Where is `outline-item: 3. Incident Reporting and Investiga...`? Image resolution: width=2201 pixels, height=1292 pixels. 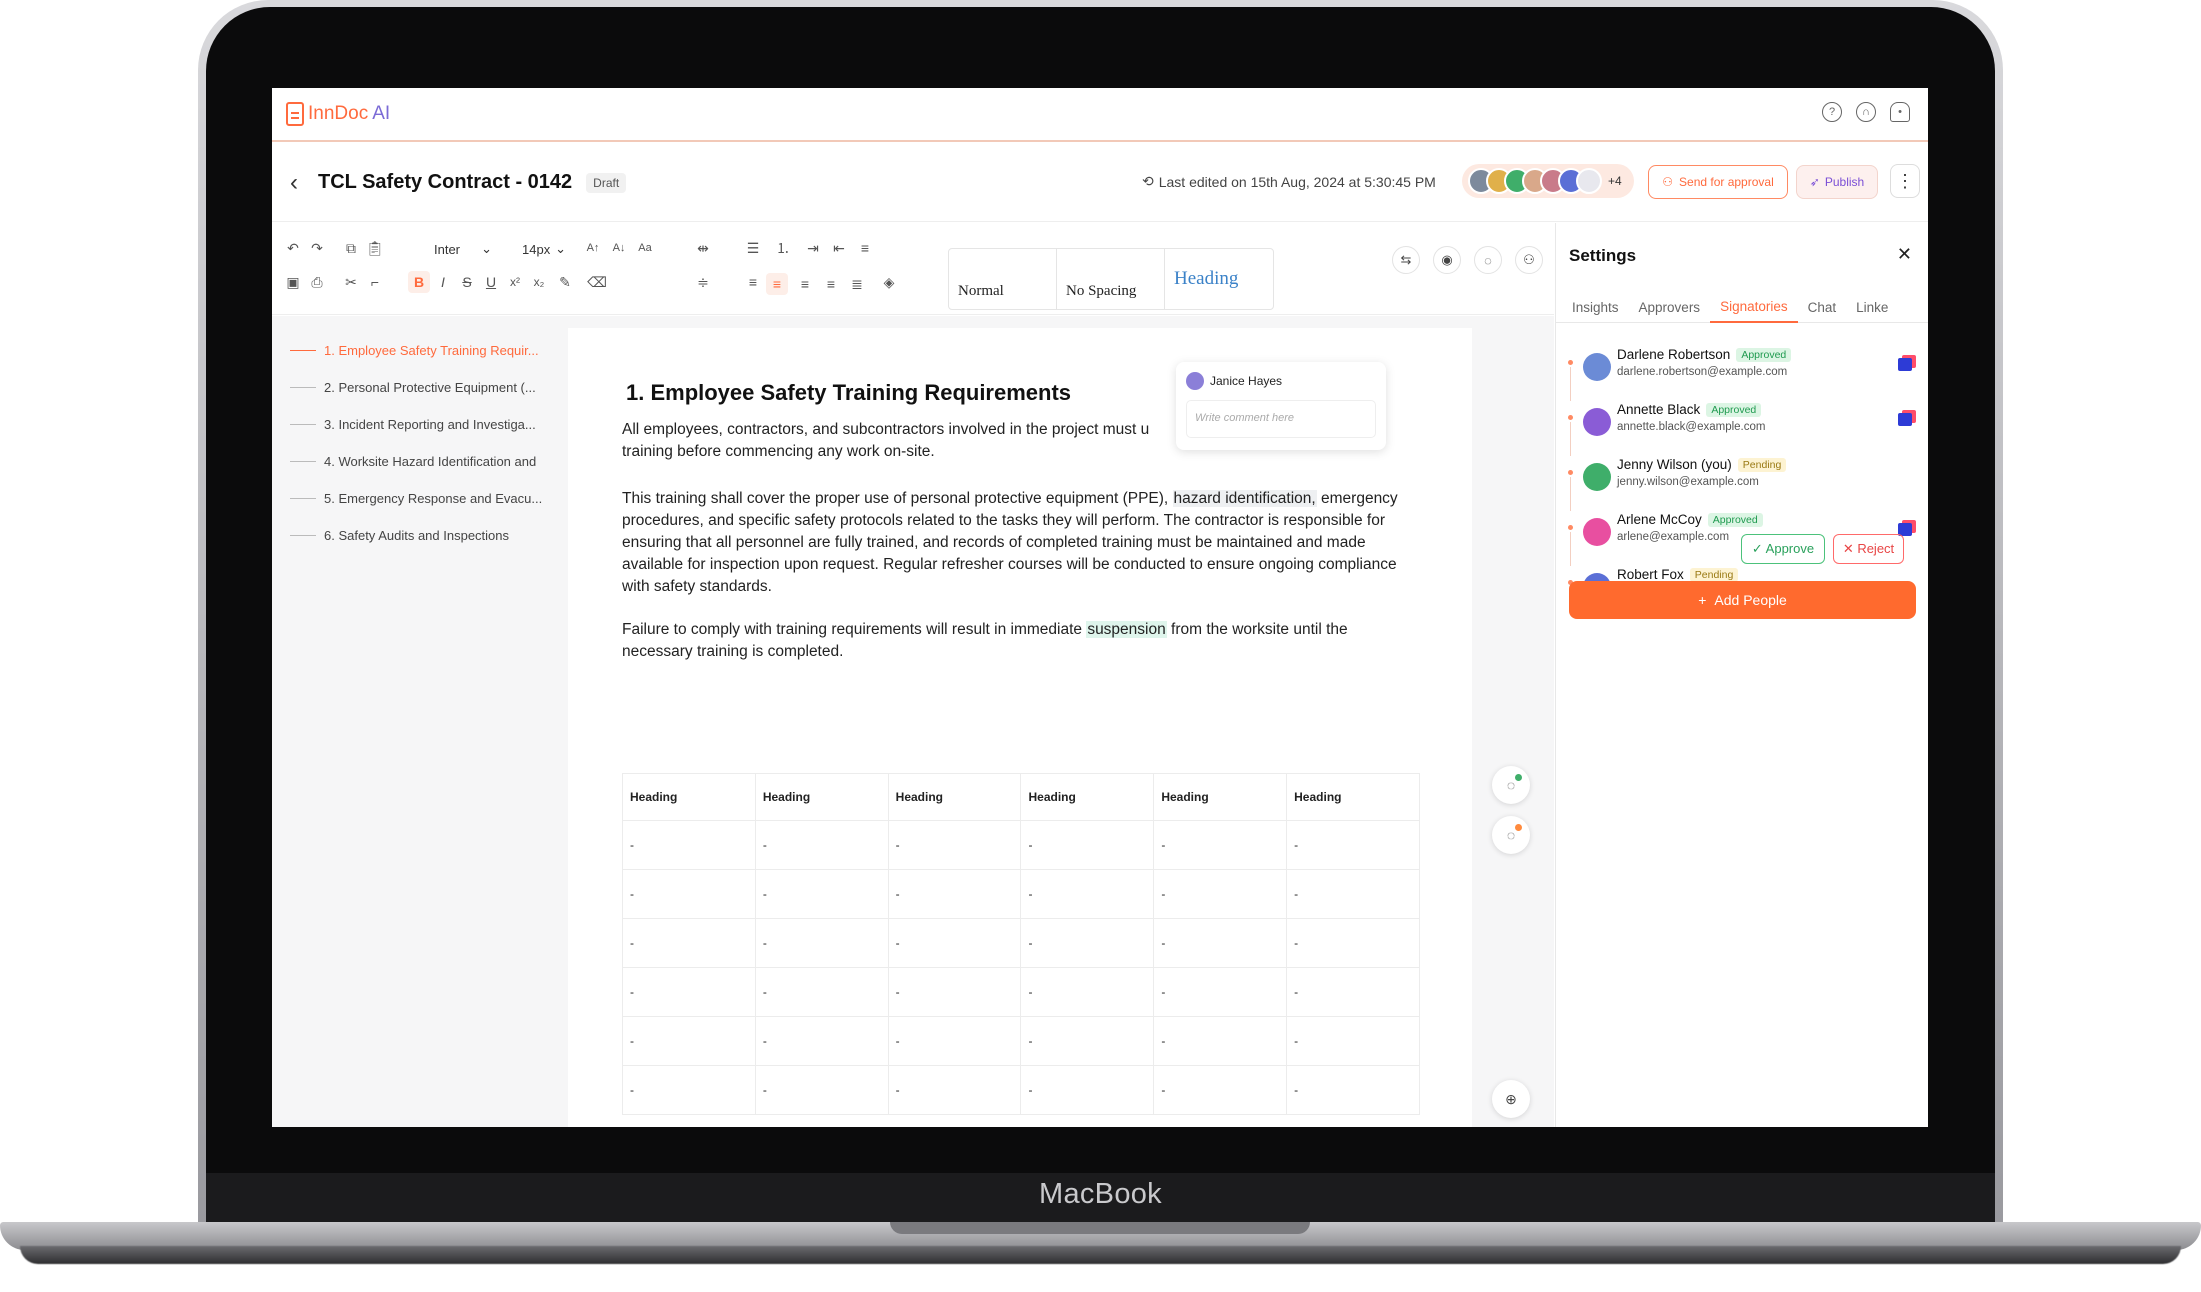 outline-item: 3. Incident Reporting and Investiga... is located at coordinates (416, 424).